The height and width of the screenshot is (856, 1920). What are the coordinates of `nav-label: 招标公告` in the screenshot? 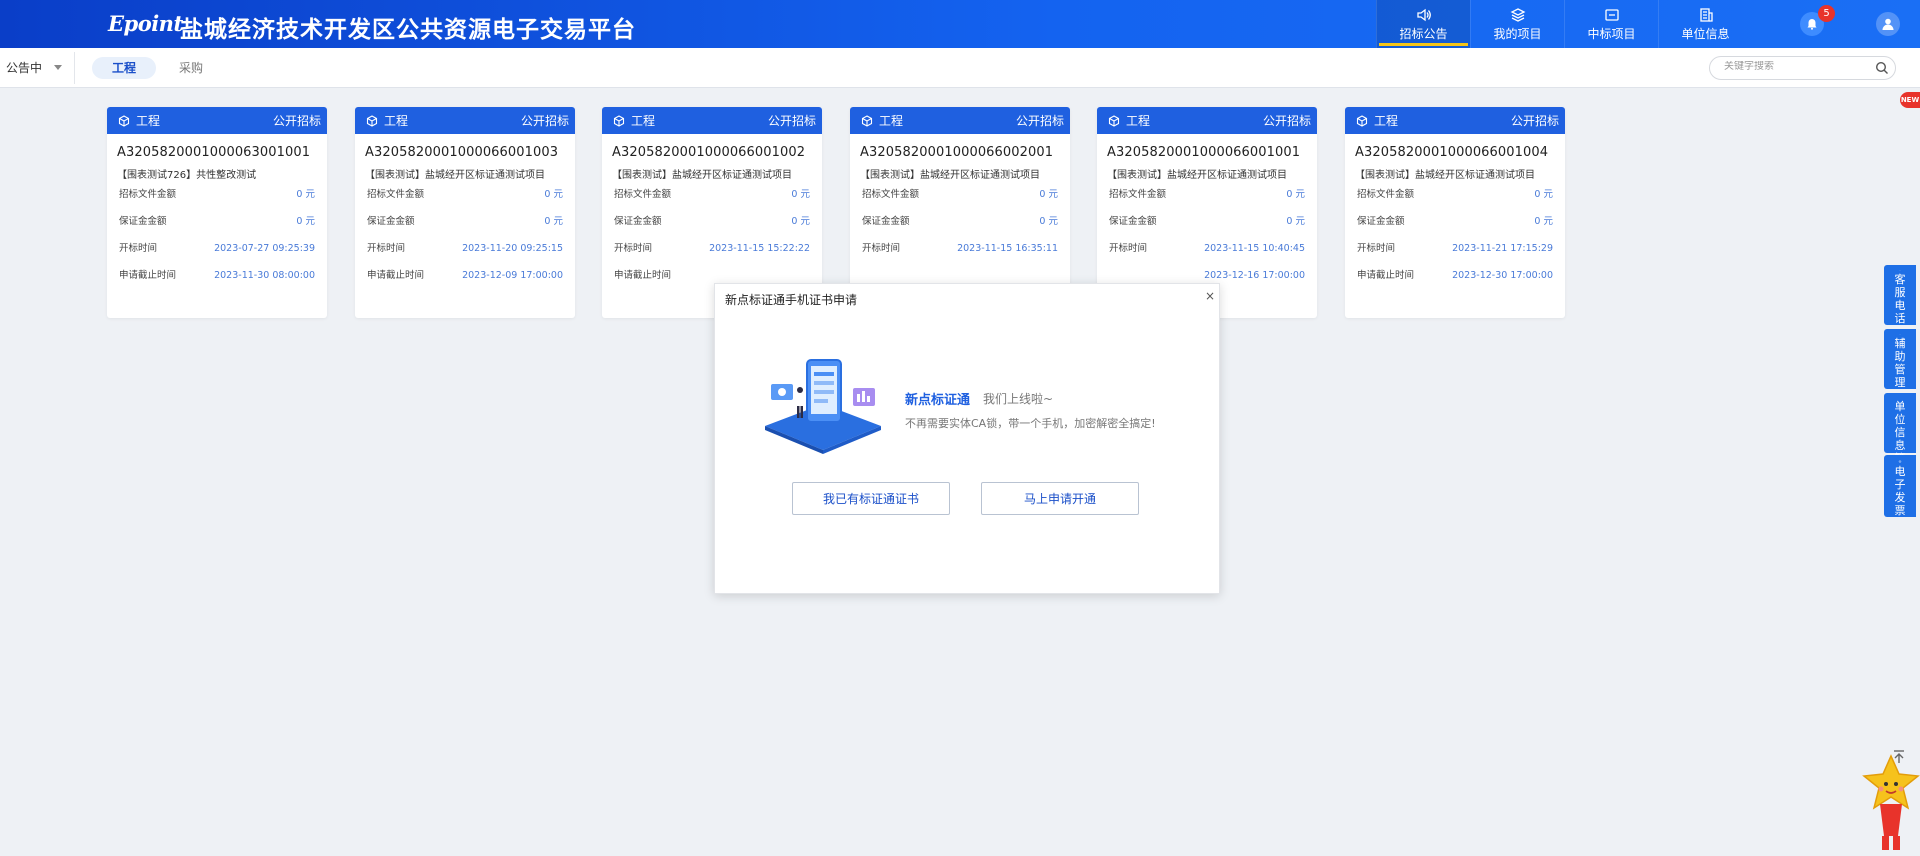 It's located at (1423, 33).